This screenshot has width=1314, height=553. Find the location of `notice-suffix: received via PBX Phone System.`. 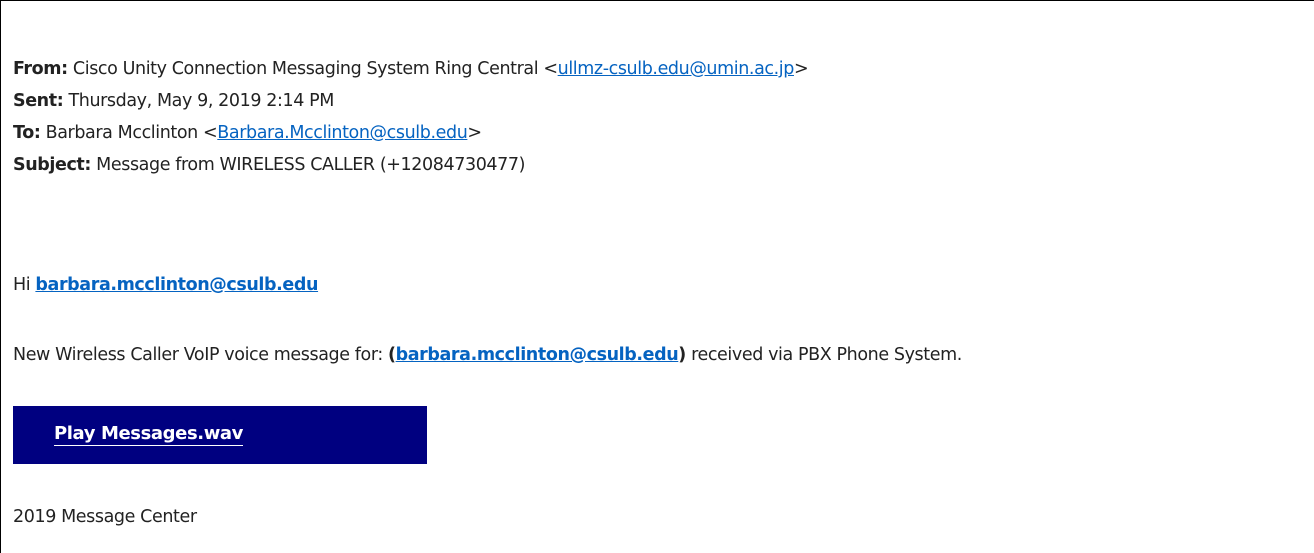

notice-suffix: received via PBX Phone System. is located at coordinates (826, 355).